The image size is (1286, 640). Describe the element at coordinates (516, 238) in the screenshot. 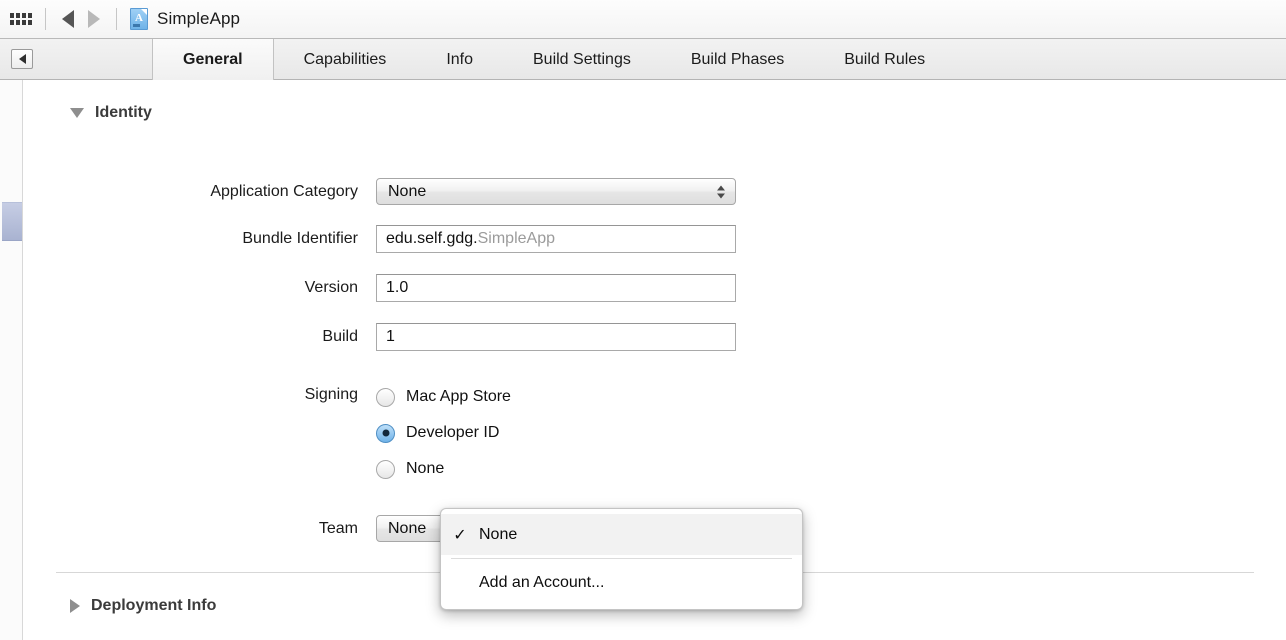

I see `bundle-identifier-suffix: SimpleApp` at that location.